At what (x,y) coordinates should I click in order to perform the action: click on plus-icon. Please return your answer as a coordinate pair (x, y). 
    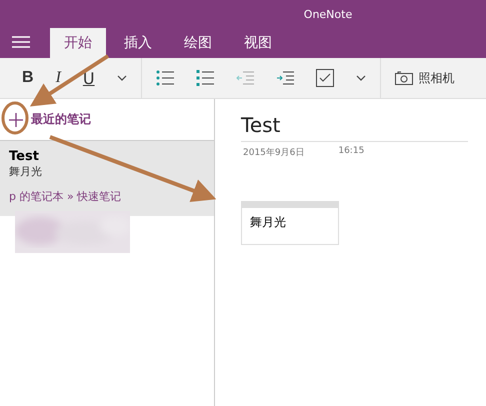
    Looking at the image, I should click on (16, 119).